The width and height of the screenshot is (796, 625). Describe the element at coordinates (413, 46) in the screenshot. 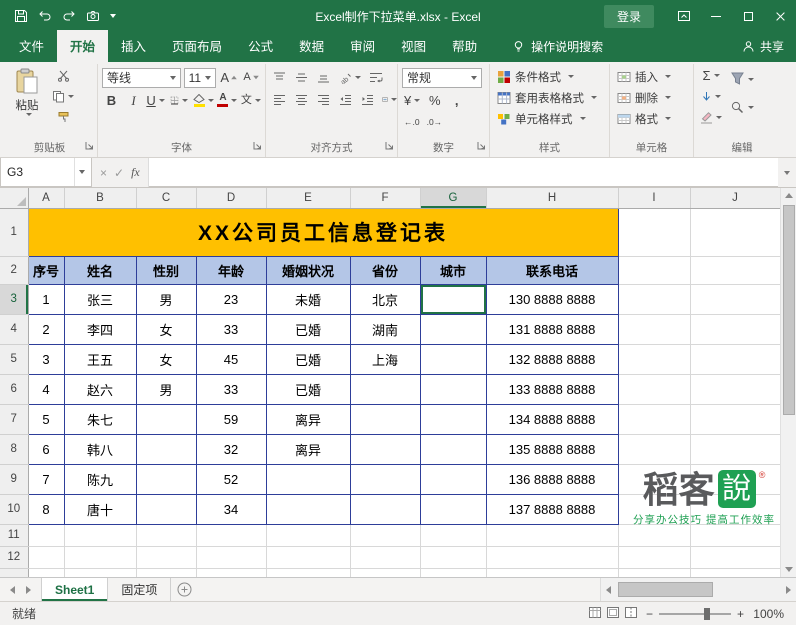

I see `ribbon-tab-7: 视图` at that location.